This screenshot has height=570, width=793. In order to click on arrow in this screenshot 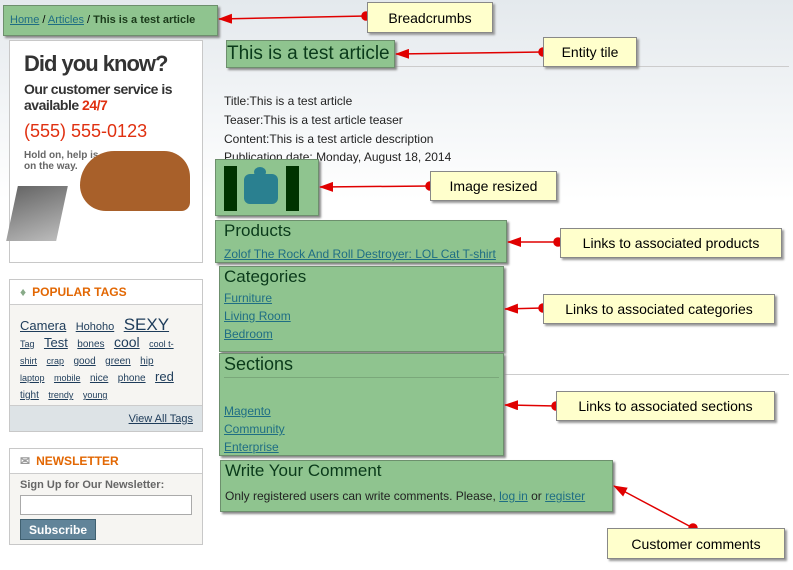, I will do `click(292, 18)`.